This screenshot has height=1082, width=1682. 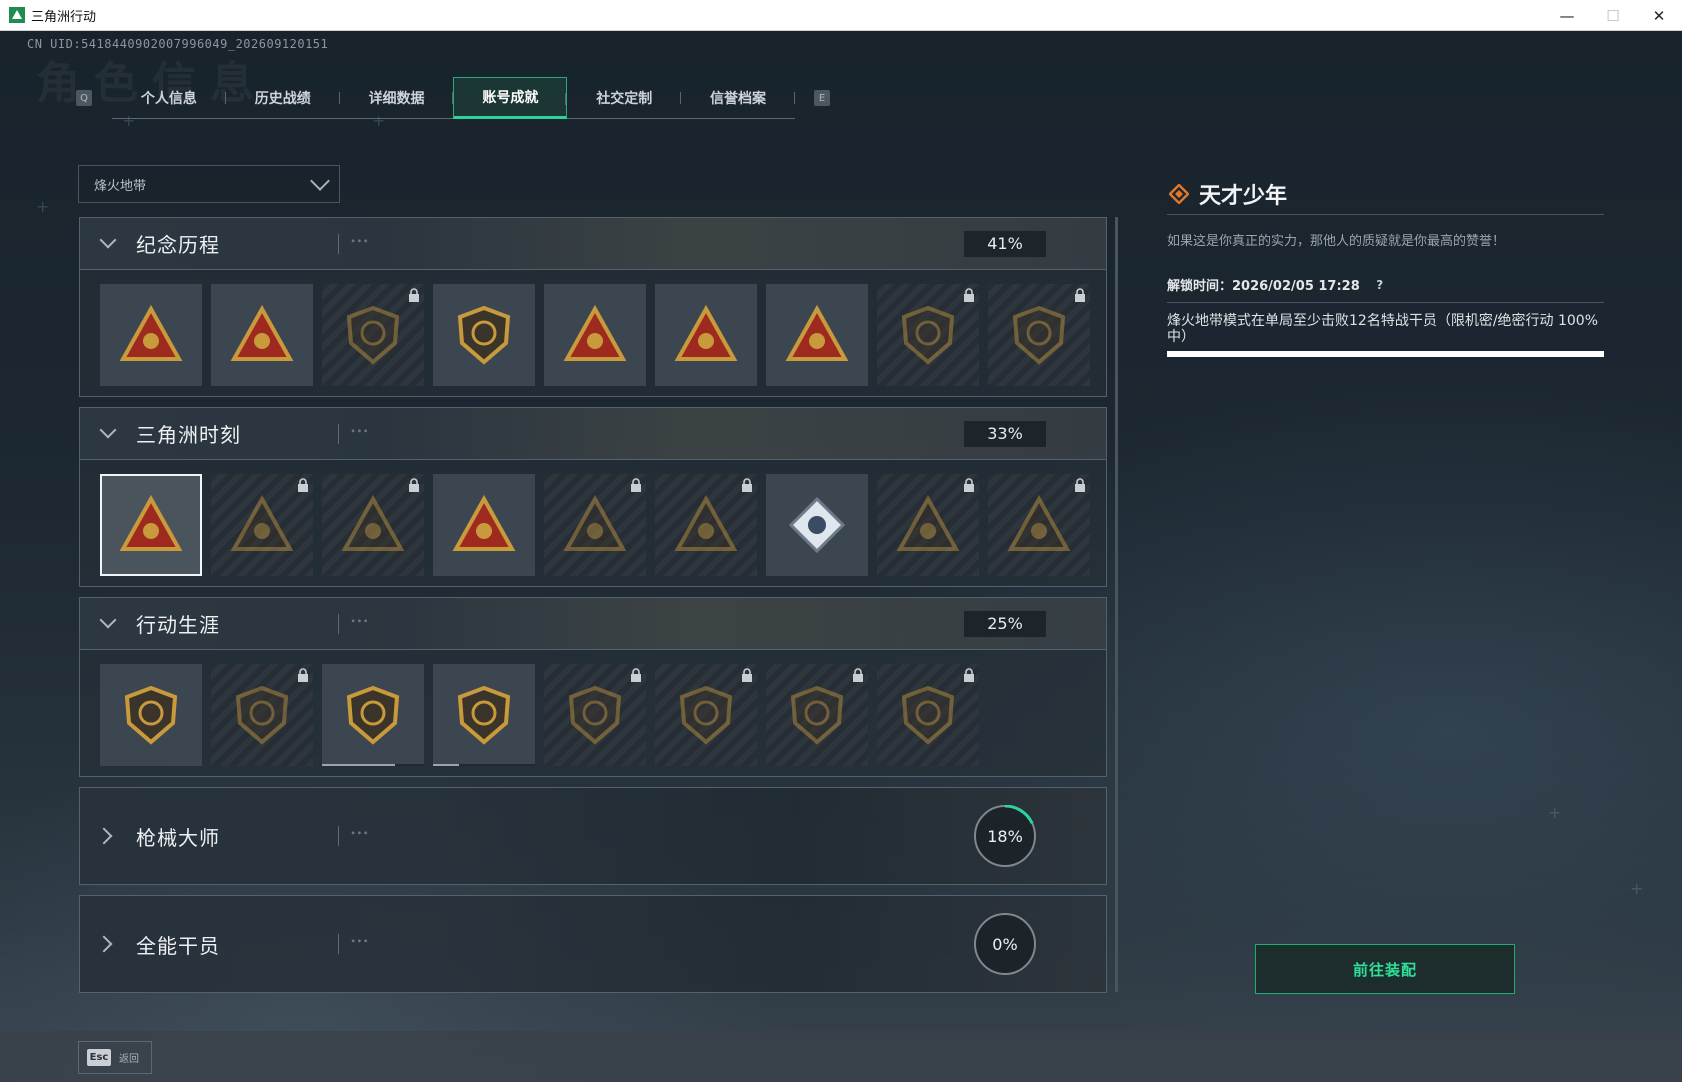 What do you see at coordinates (593, 244) in the screenshot?
I see `section-header: 纪念历程 41%` at bounding box center [593, 244].